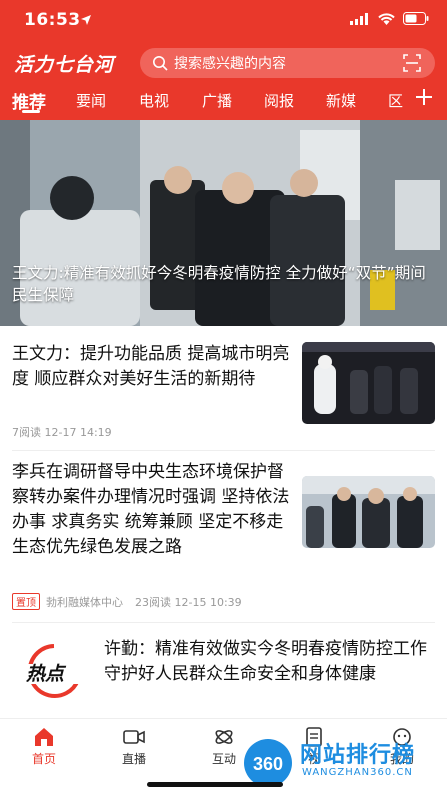  Describe the element at coordinates (416, 18) in the screenshot. I see `battery-icon` at that location.